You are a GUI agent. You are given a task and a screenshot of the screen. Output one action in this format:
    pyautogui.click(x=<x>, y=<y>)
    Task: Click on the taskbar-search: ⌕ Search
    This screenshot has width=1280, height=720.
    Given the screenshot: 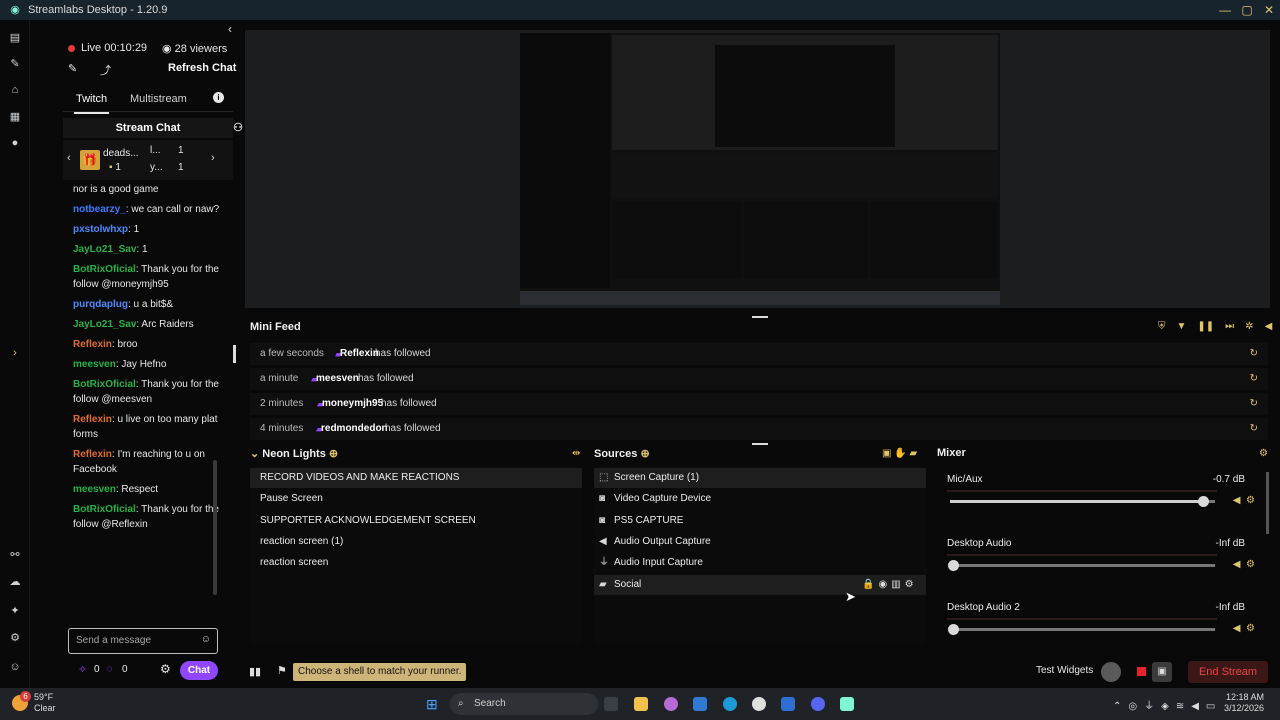 What is the action you would take?
    pyautogui.click(x=524, y=704)
    